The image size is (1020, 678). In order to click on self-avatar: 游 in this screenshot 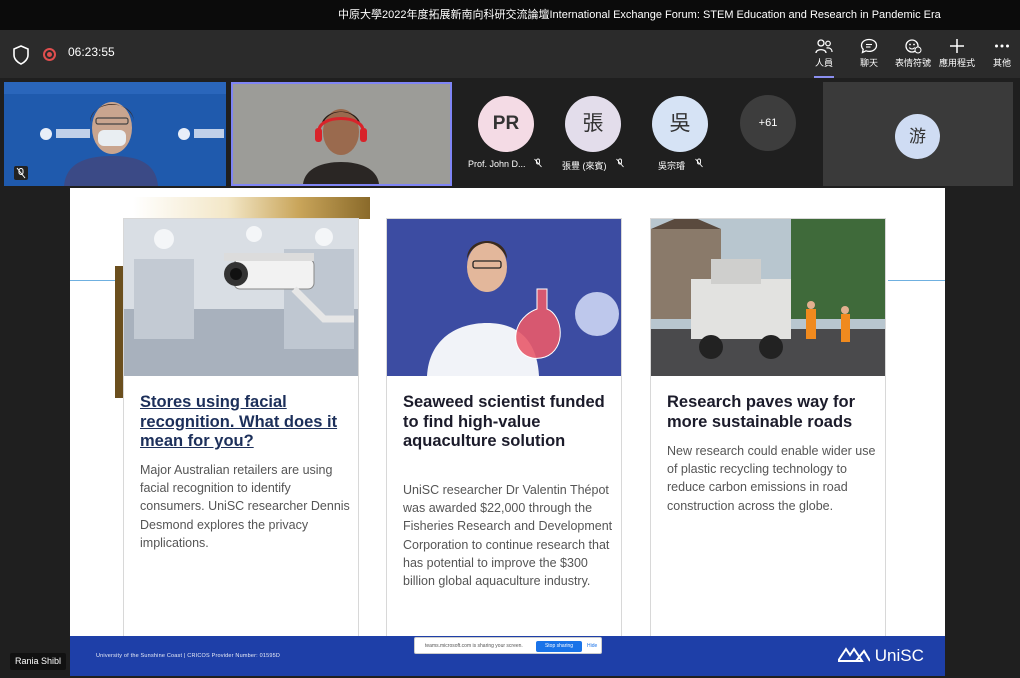, I will do `click(917, 136)`.